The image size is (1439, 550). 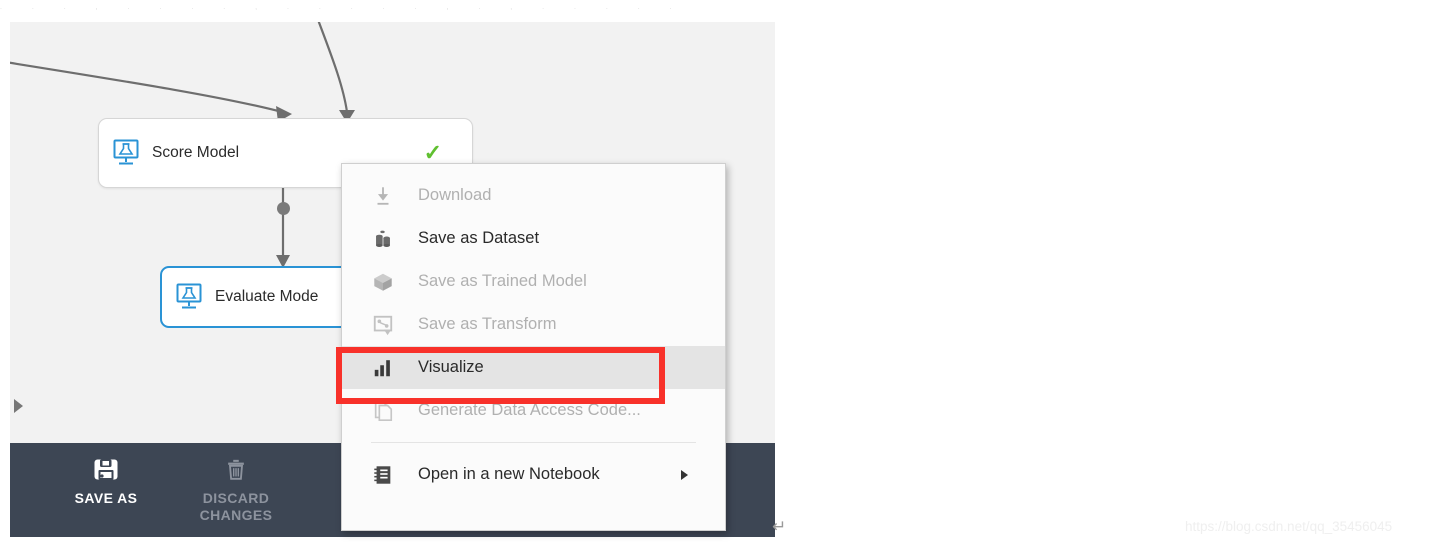 I want to click on cube-icon, so click(x=383, y=282).